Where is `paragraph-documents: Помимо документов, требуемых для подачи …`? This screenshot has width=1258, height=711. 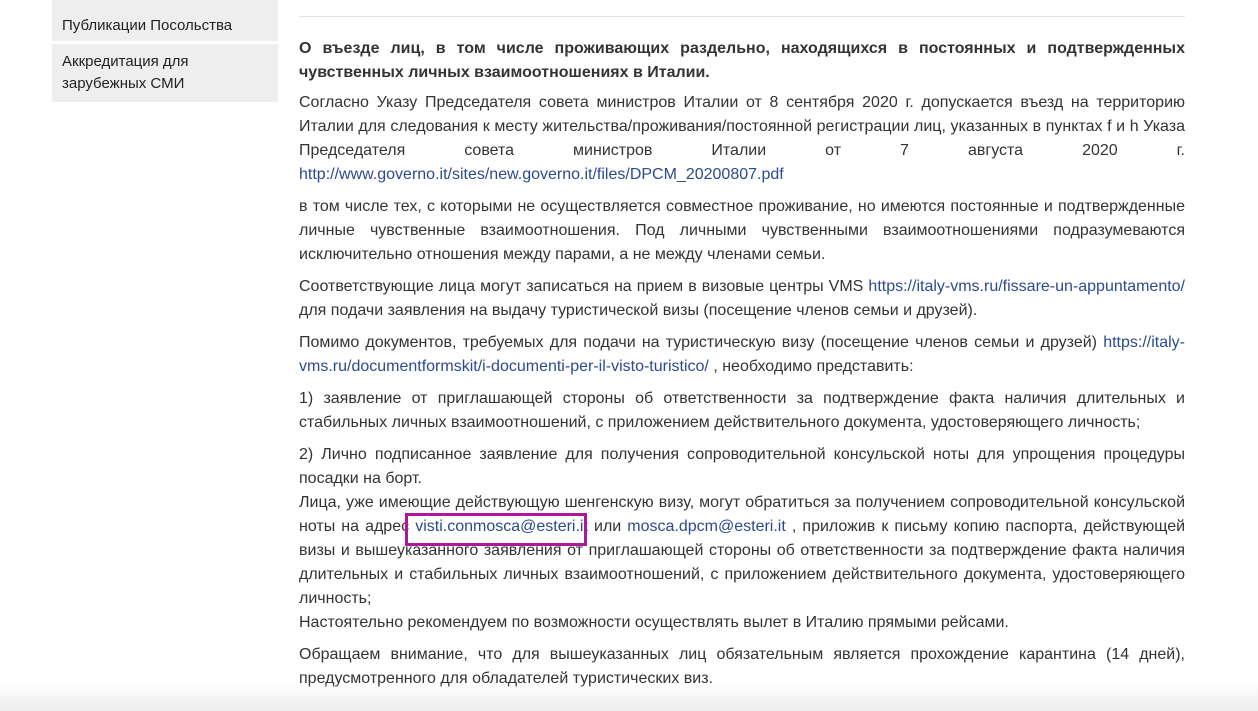
paragraph-documents: Помимо документов, требуемых для подачи … is located at coordinates (742, 355).